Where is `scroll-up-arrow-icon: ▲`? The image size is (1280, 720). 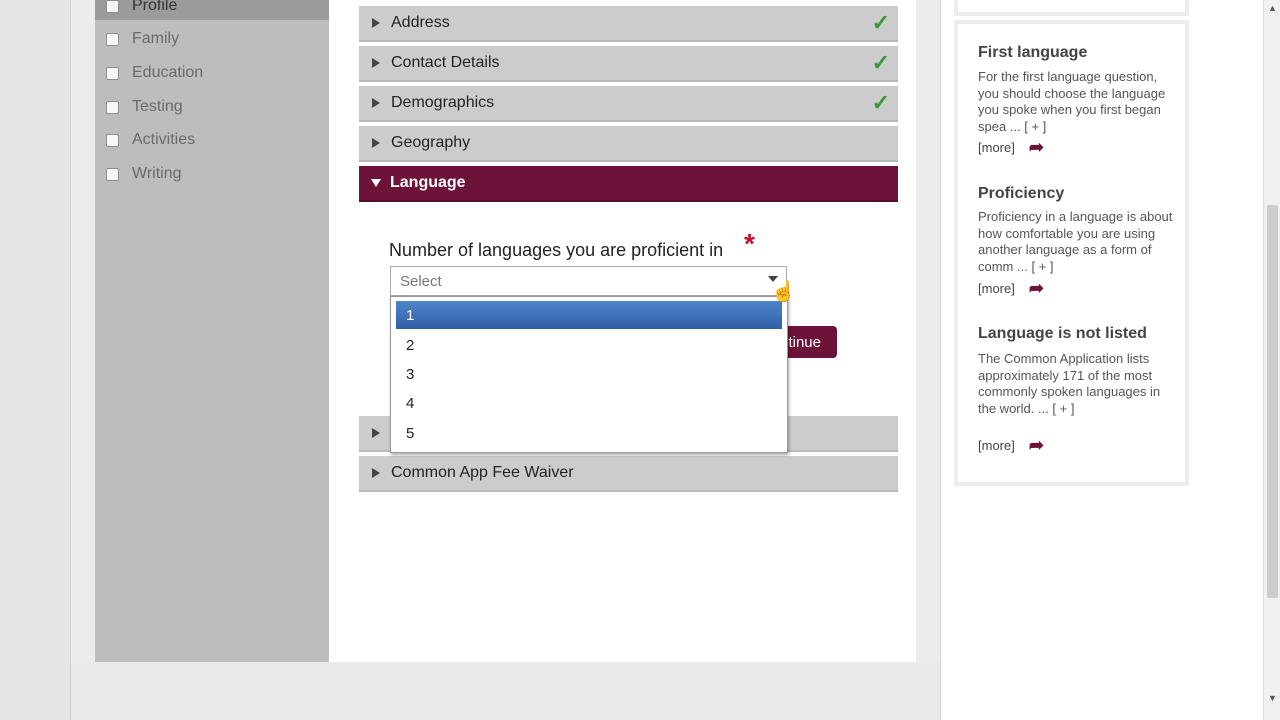
scroll-up-arrow-icon: ▲ is located at coordinates (1272, 8).